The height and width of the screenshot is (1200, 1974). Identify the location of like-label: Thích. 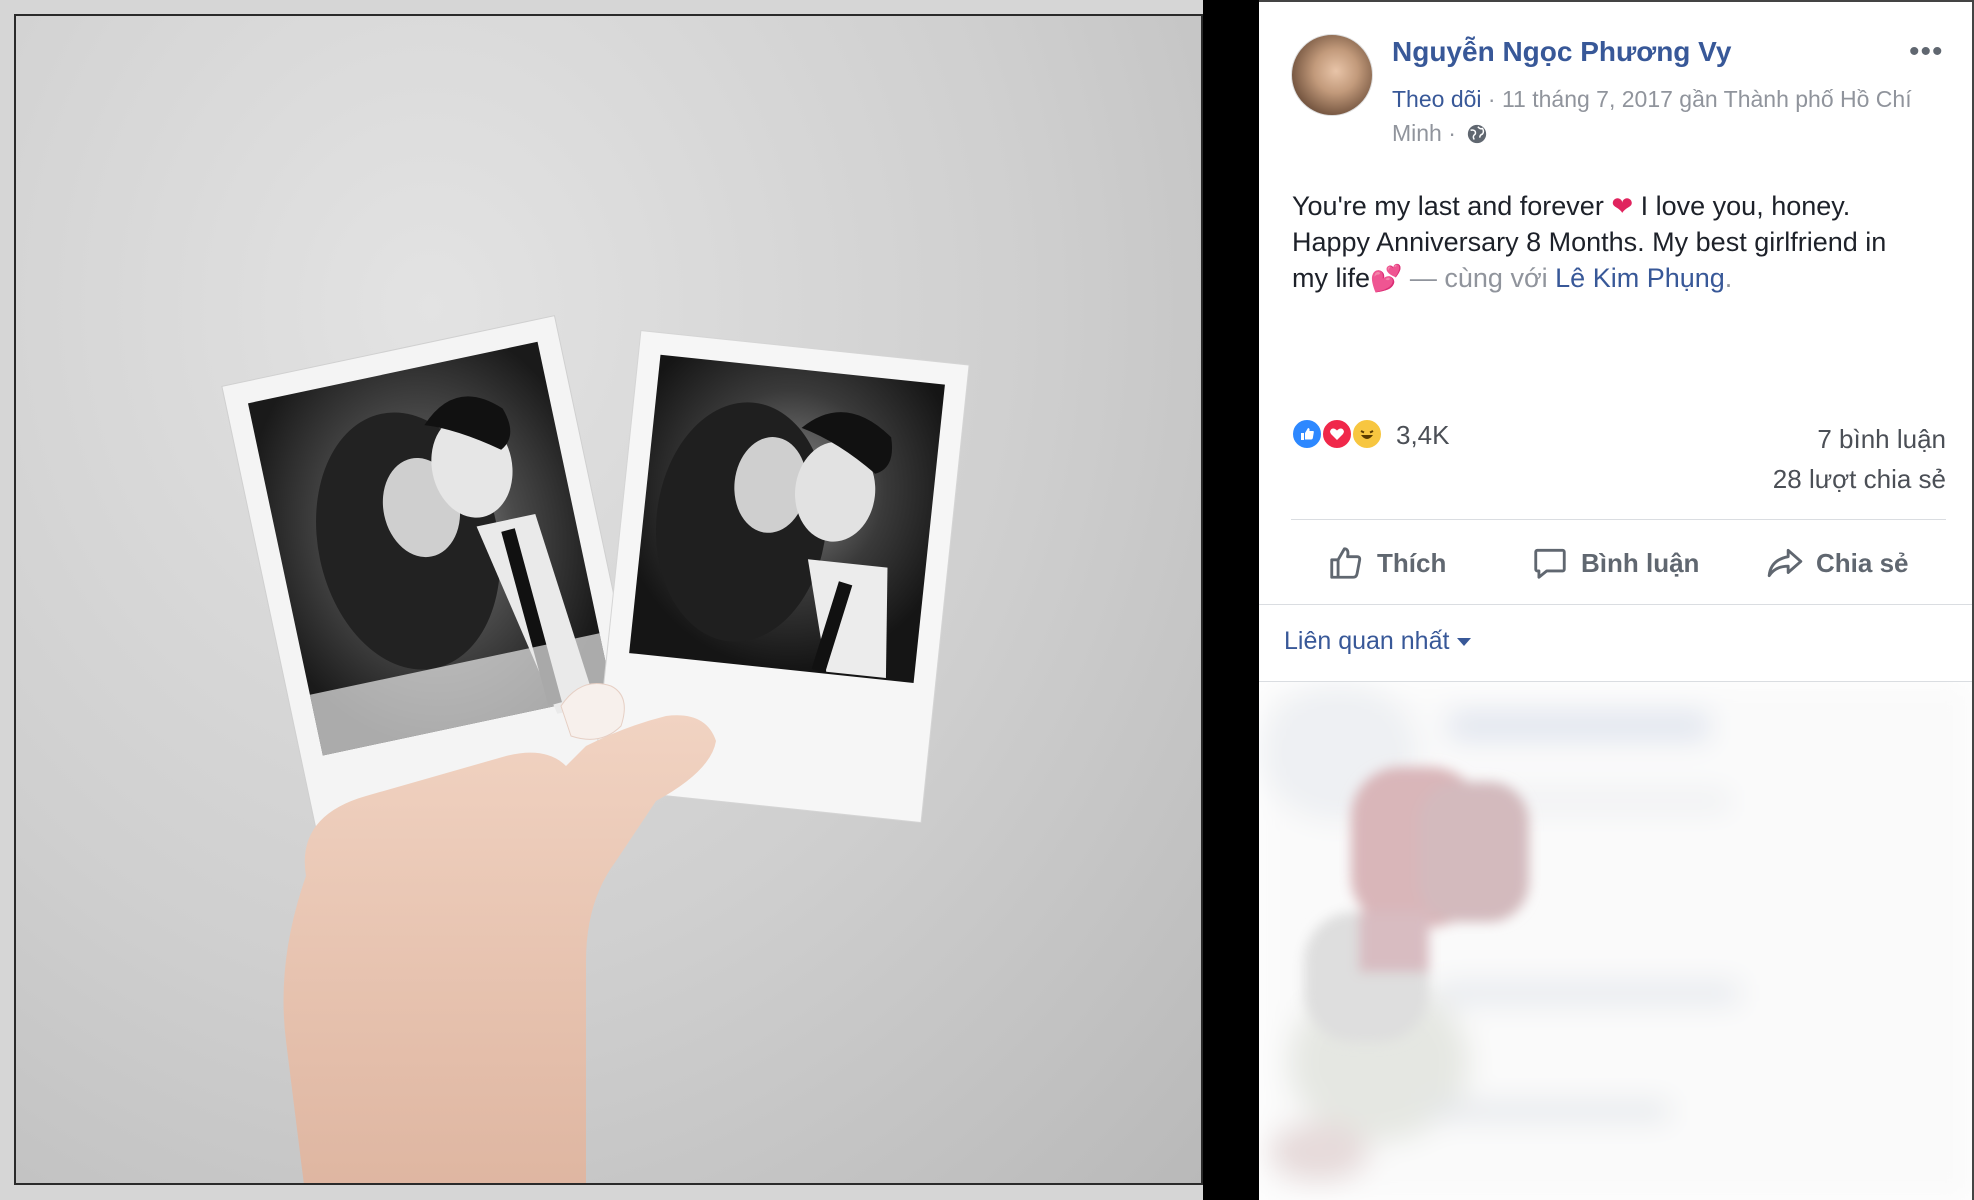
(1412, 562).